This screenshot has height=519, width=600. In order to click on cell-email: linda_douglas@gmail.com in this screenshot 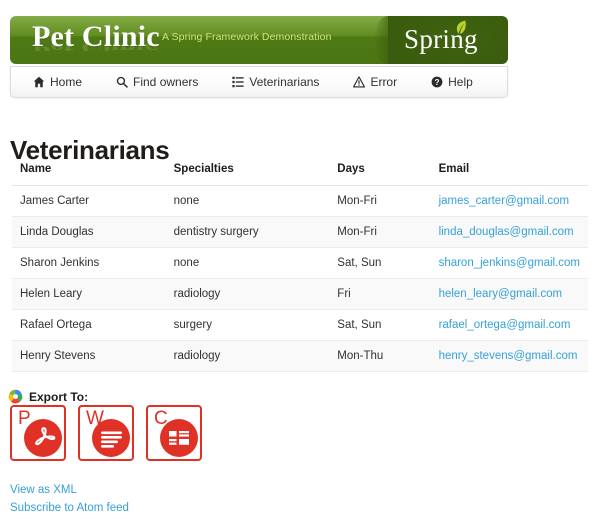, I will do `click(509, 232)`.